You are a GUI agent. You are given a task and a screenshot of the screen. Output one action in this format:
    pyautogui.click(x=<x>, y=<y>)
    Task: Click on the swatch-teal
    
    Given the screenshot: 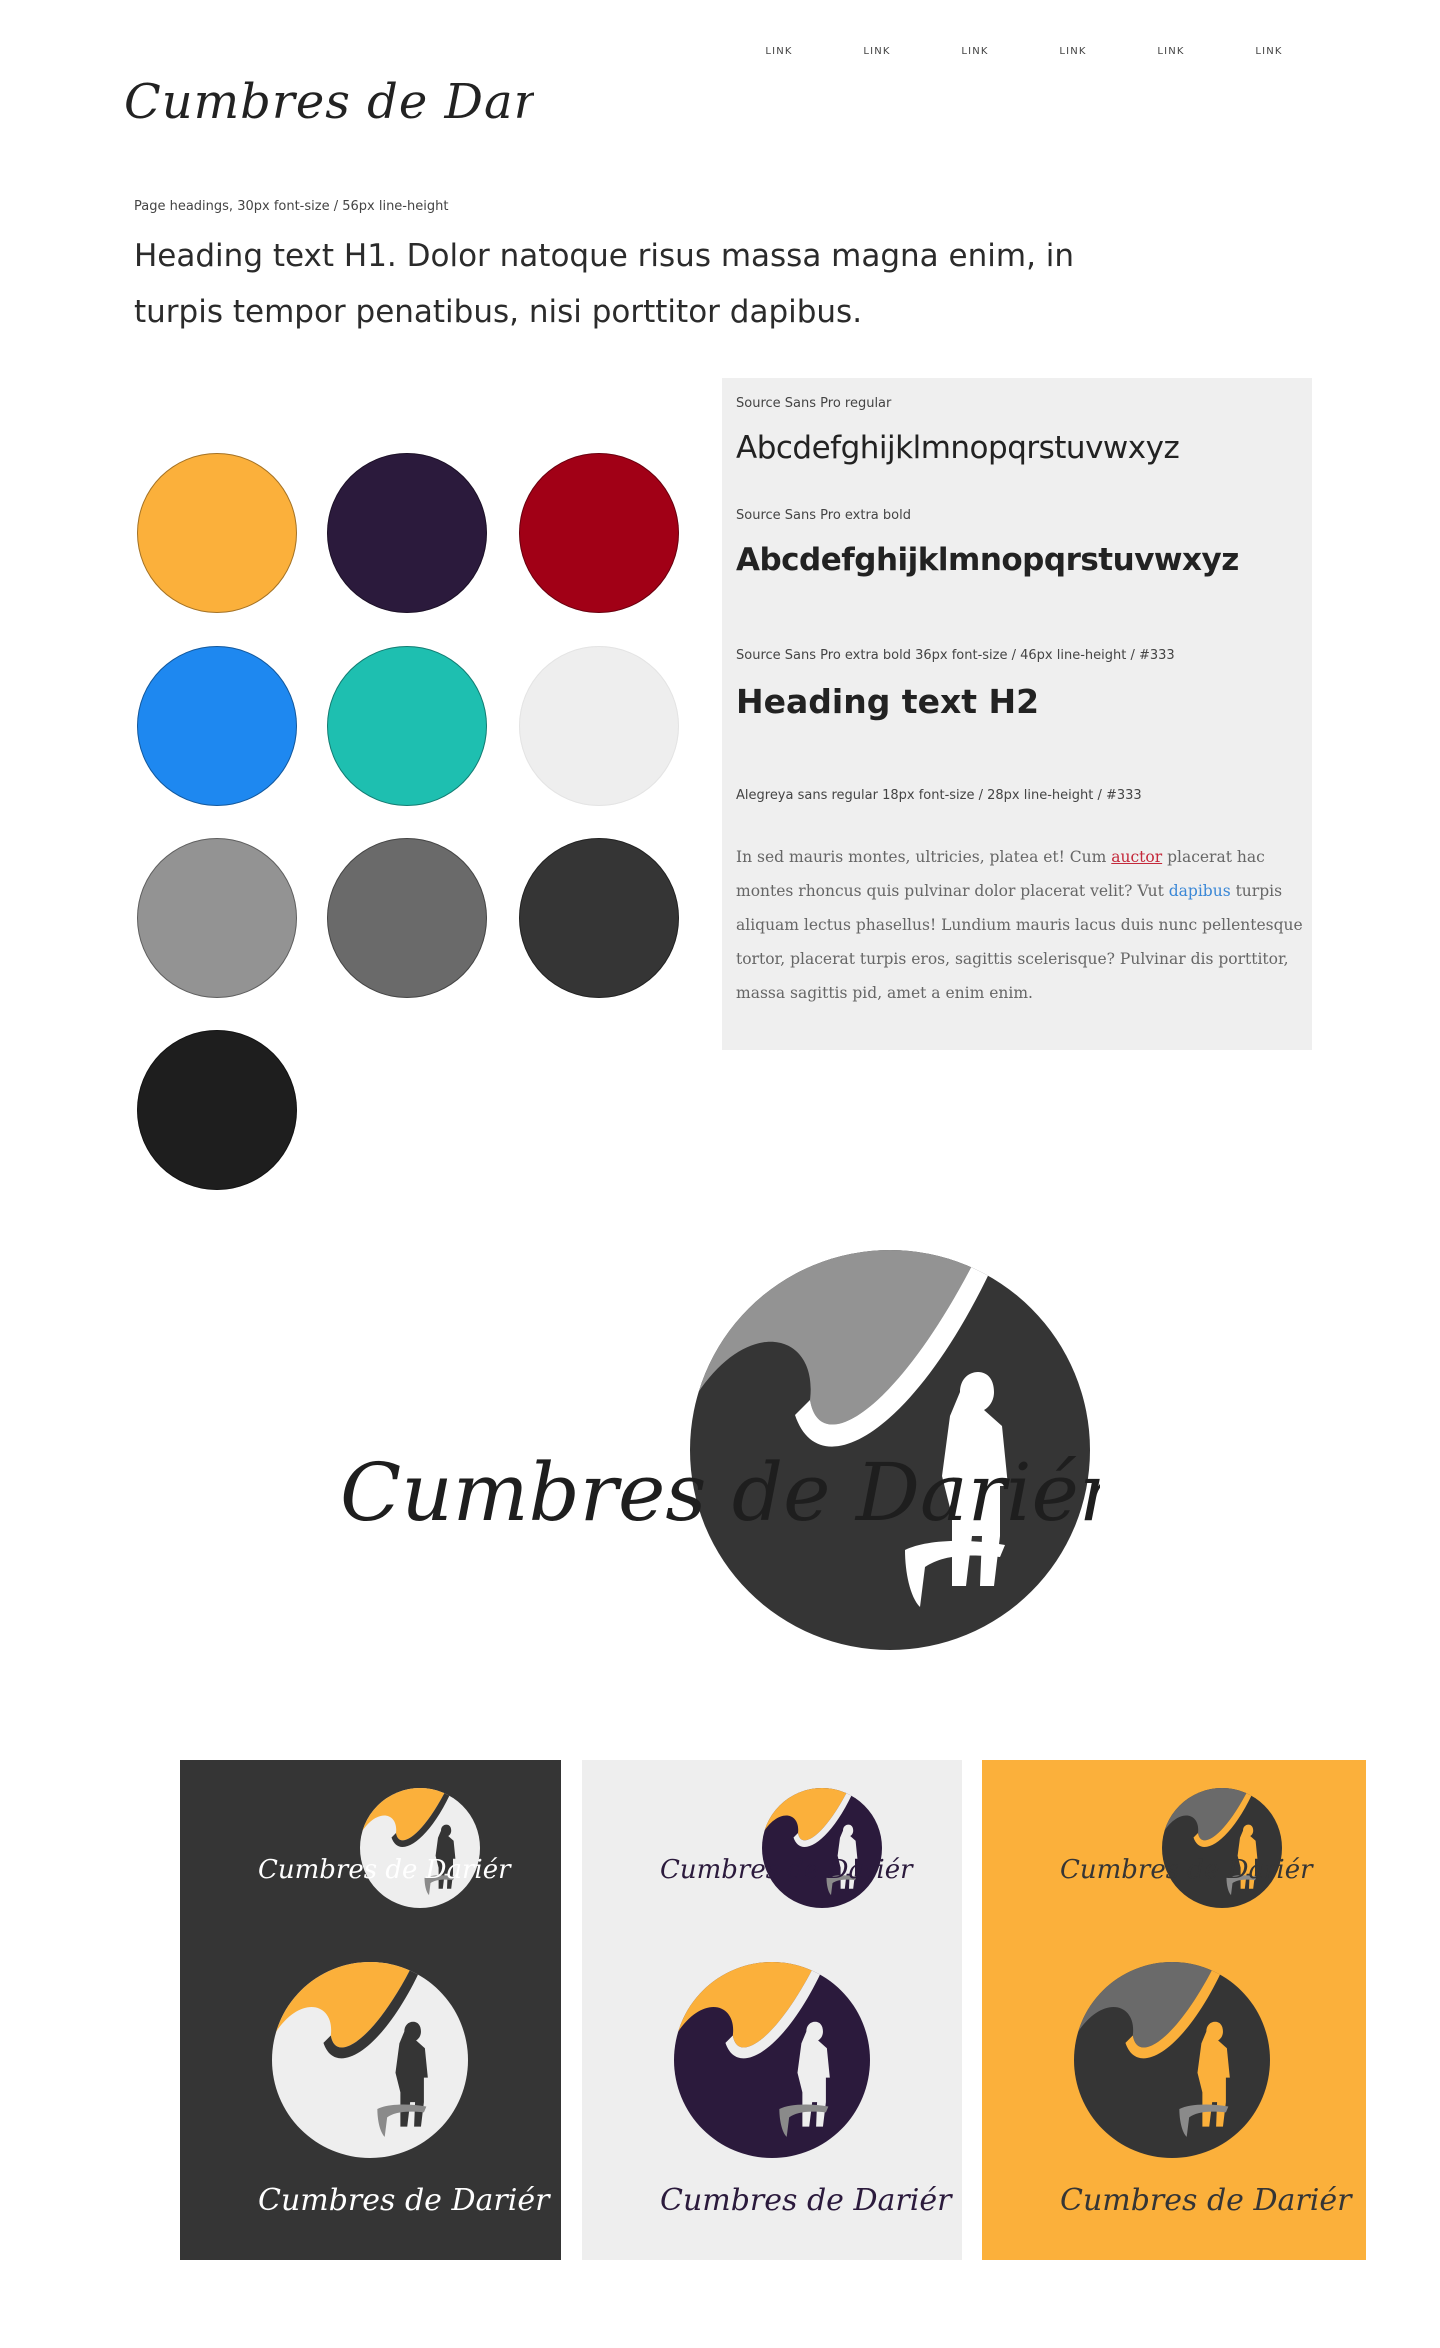 What is the action you would take?
    pyautogui.click(x=407, y=726)
    